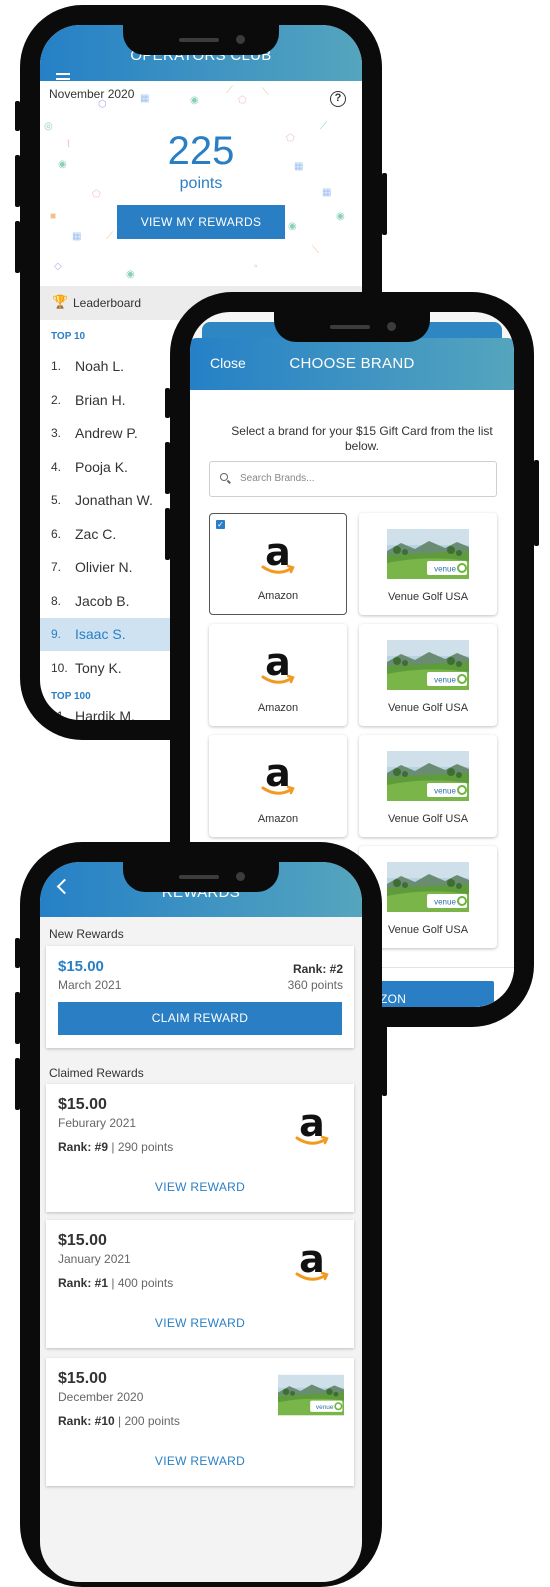  What do you see at coordinates (86, 934) in the screenshot?
I see `new-rewards-label: New Rewards` at bounding box center [86, 934].